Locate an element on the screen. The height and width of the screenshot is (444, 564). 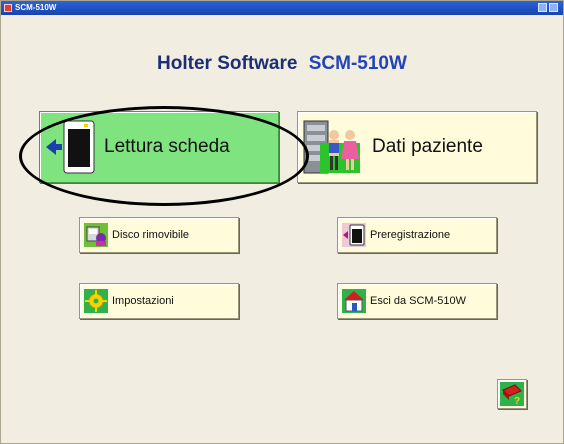
preregistration-icon is located at coordinates (354, 235).